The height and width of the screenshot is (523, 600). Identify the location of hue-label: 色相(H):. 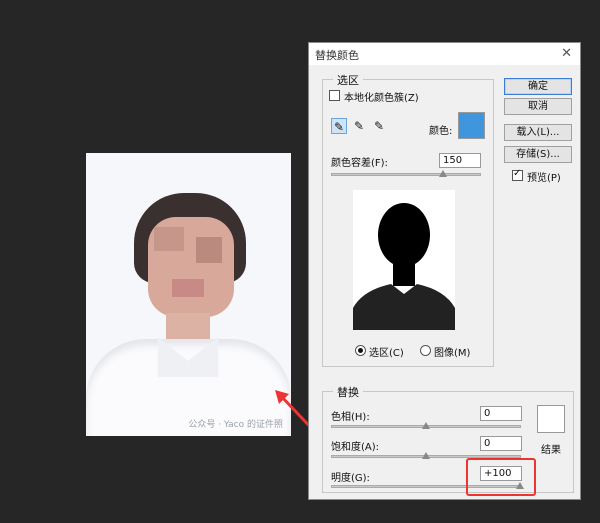
(350, 417).